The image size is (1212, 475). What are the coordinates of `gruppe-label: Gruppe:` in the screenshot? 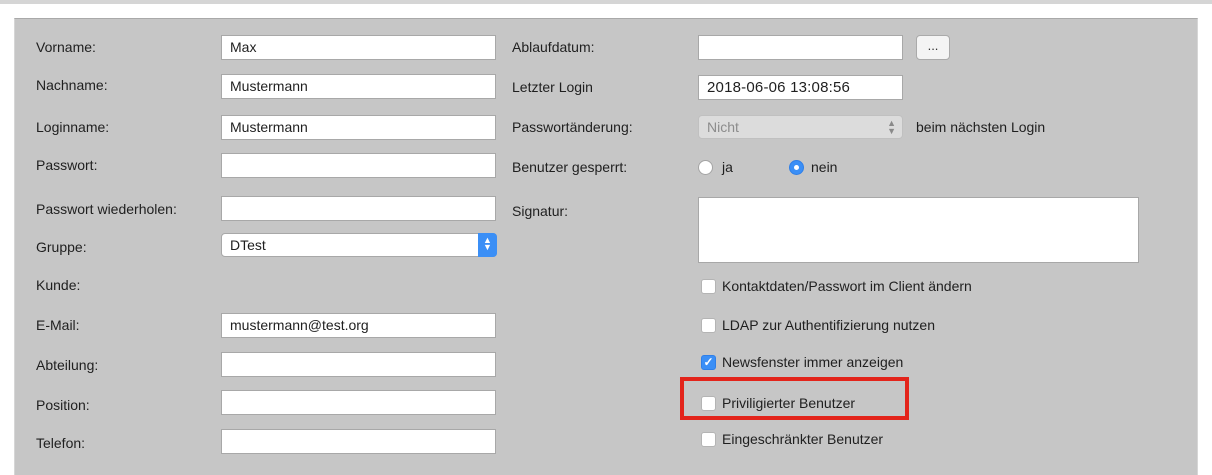 It's located at (61, 247).